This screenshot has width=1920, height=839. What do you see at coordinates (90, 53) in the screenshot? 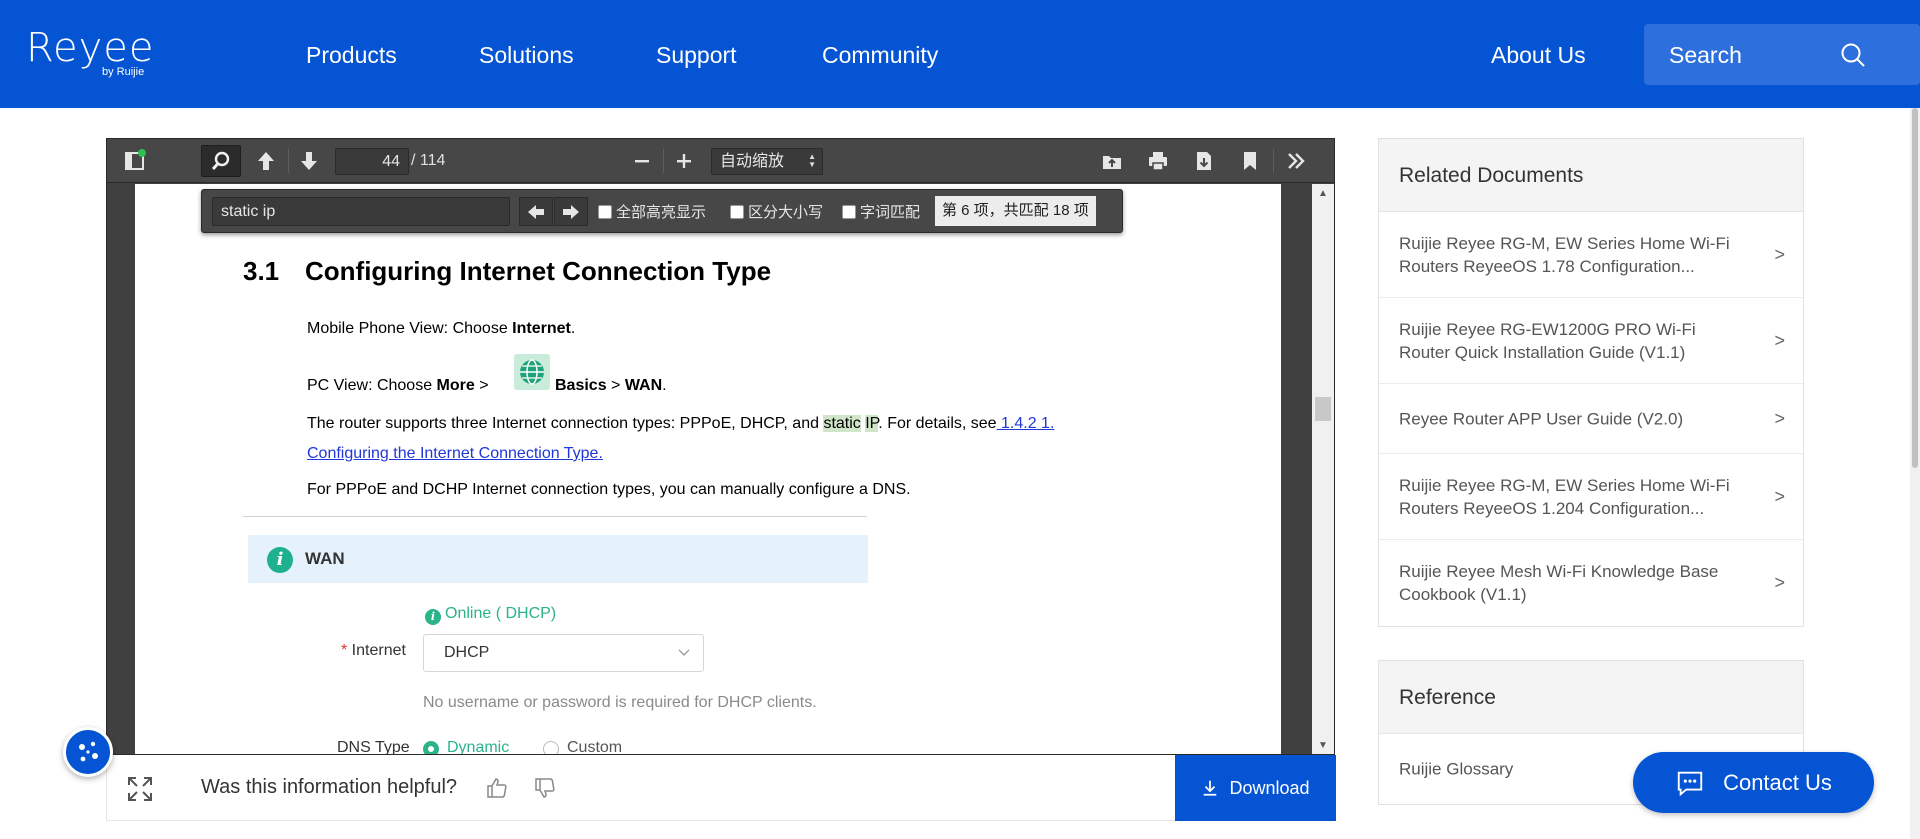
I see `reyee-logo: Reyee by Ruijie` at bounding box center [90, 53].